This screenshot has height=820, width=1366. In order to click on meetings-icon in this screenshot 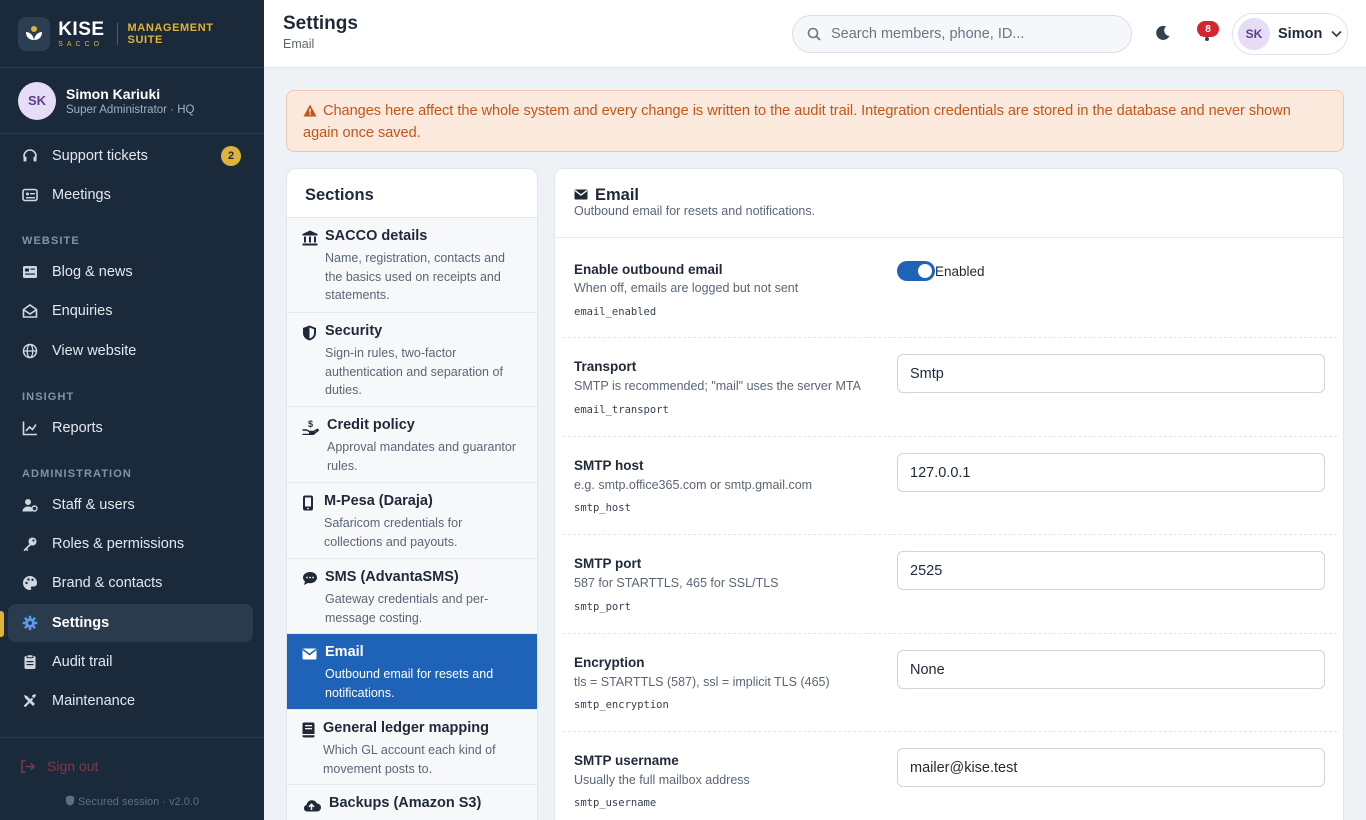, I will do `click(30, 195)`.